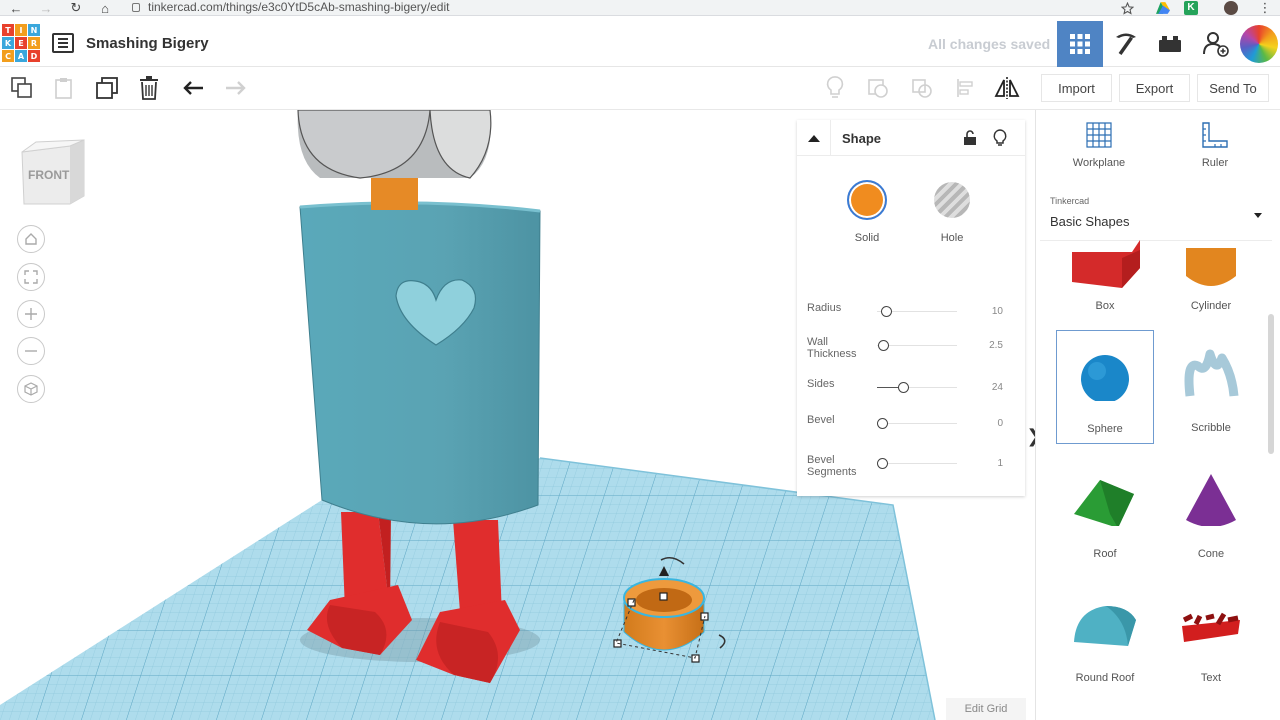 The height and width of the screenshot is (720, 1280). I want to click on edit-grid-button: Edit Grid, so click(986, 709).